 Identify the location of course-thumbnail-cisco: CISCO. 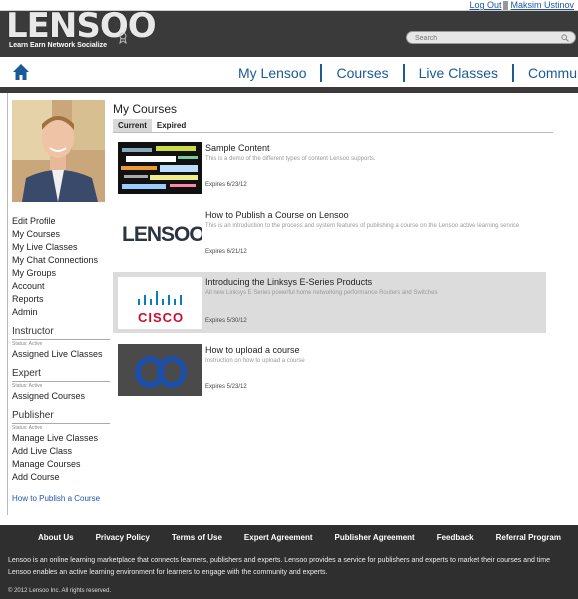
(160, 303).